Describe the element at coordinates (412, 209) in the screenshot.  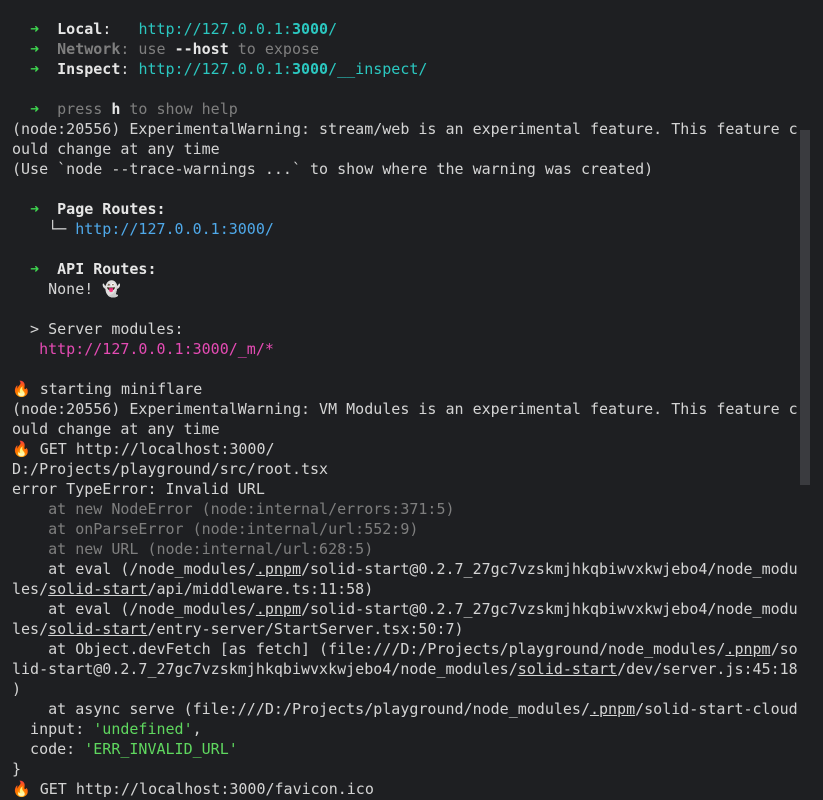
I see `terminal-line: ➜ Page Routes:` at that location.